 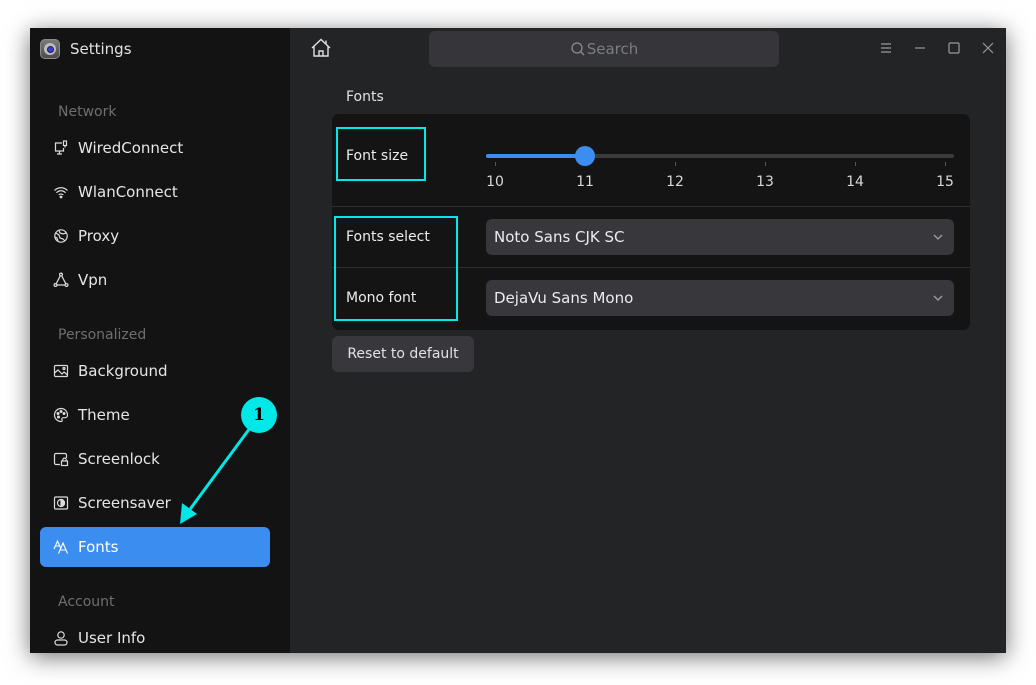 I want to click on wifi-icon, so click(x=61, y=192).